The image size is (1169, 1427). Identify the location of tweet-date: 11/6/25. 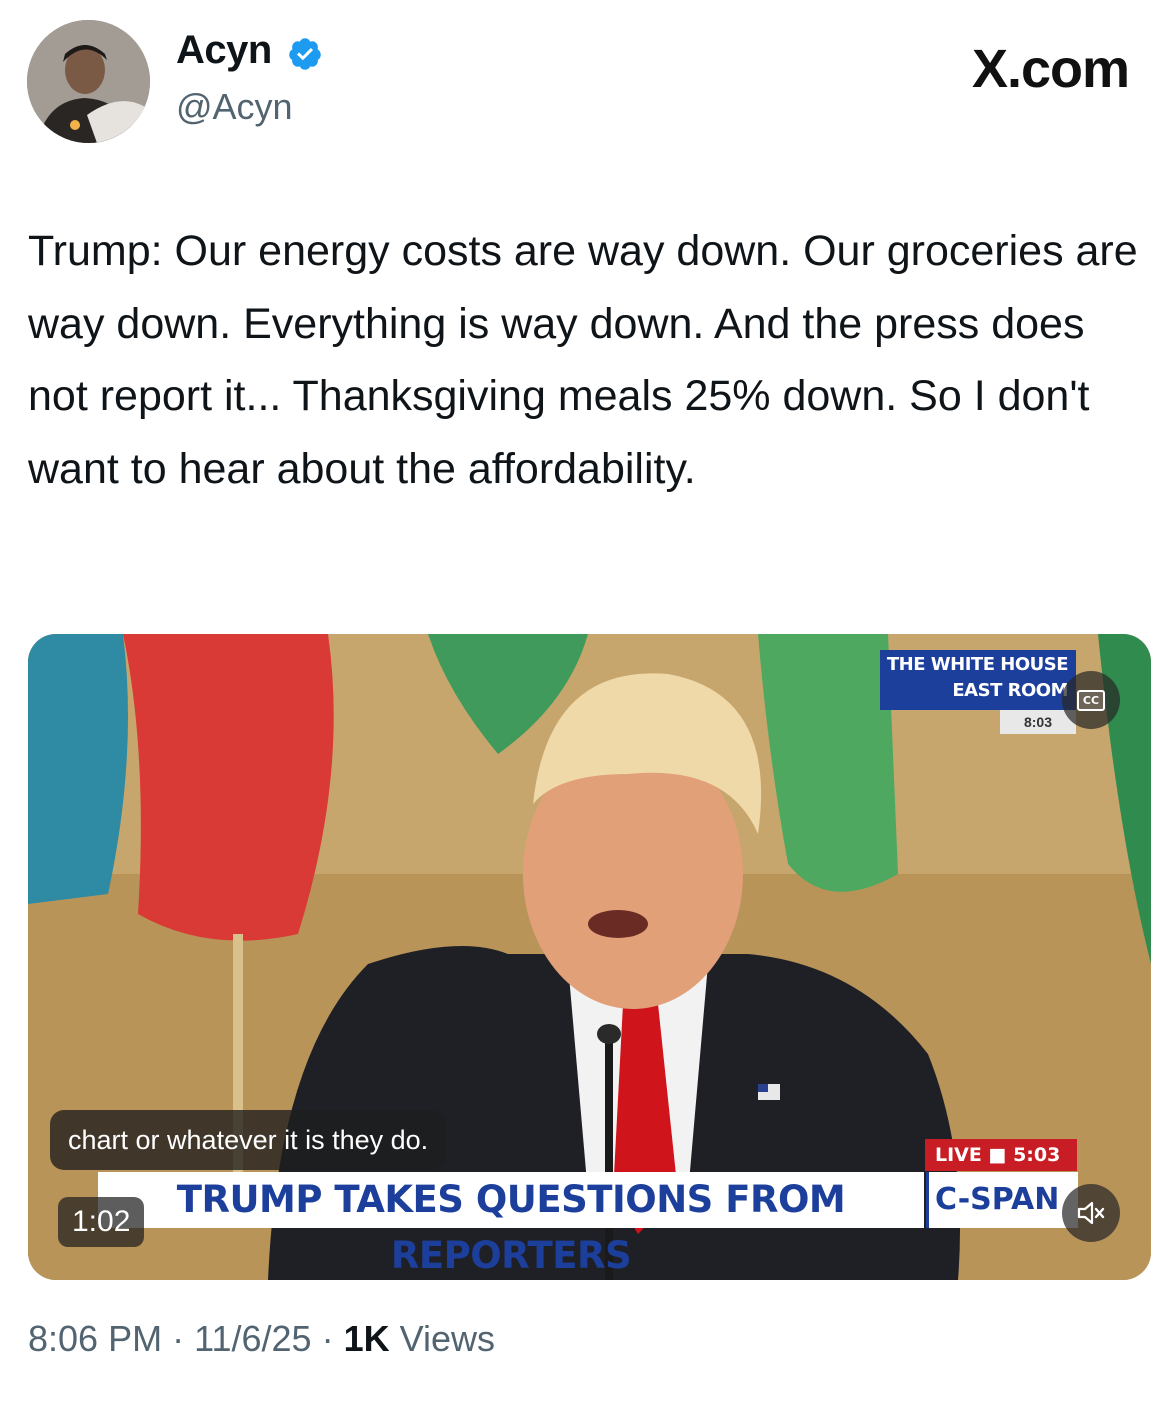
(252, 1338).